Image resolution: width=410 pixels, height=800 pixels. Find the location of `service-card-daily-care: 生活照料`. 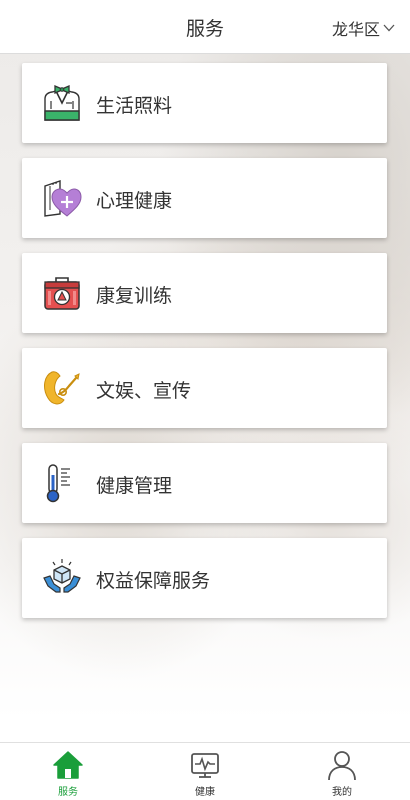

service-card-daily-care: 生活照料 is located at coordinates (204, 103).